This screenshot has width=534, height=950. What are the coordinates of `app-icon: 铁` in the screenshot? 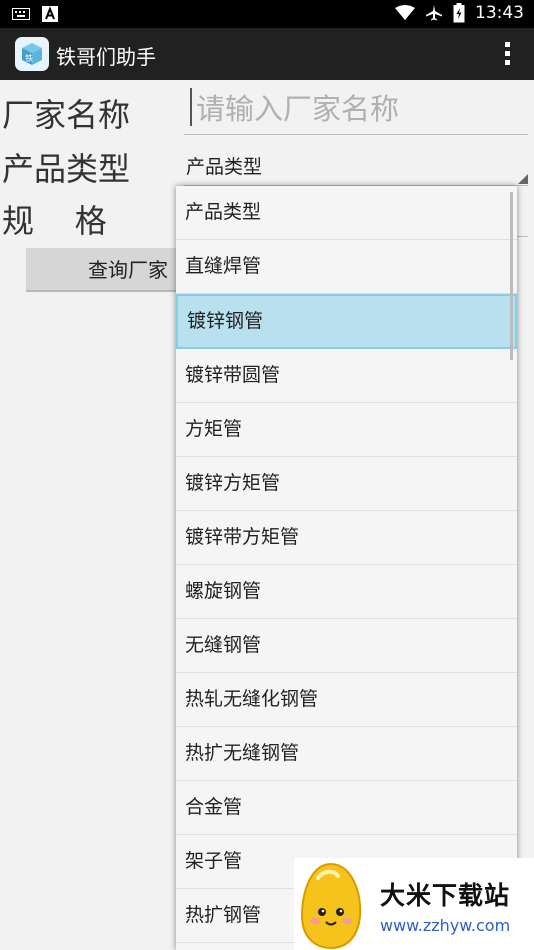 It's located at (32, 54).